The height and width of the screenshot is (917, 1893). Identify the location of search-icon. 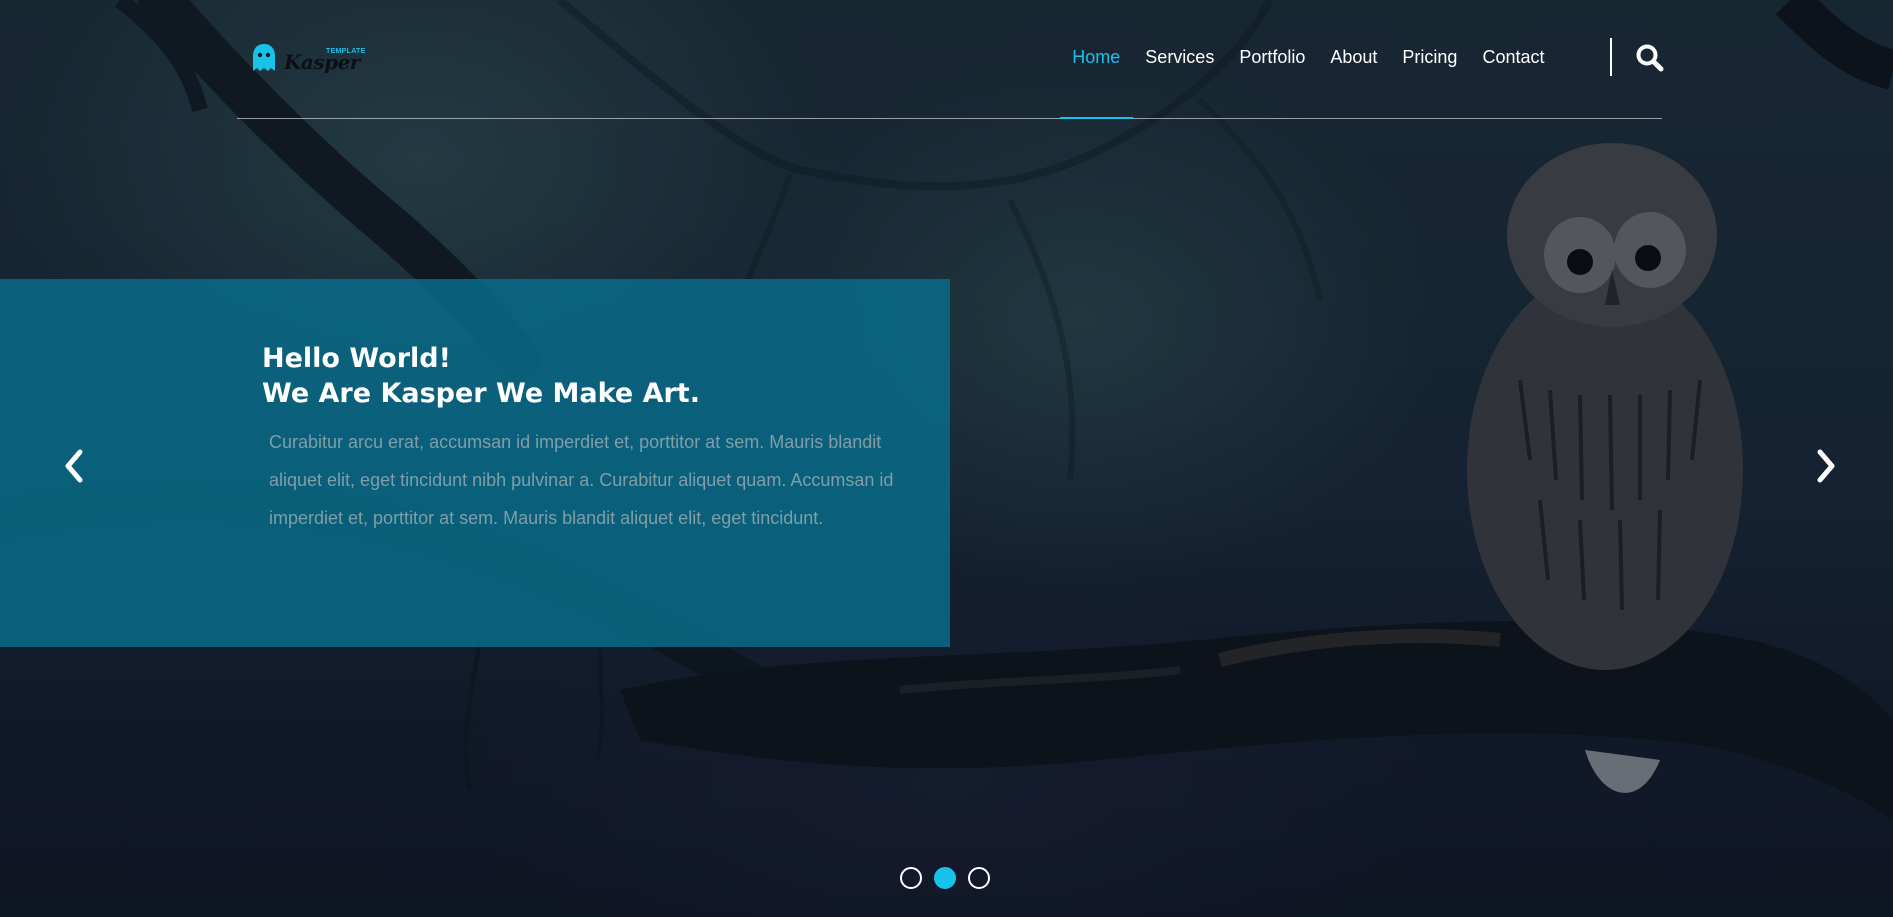
(1650, 58).